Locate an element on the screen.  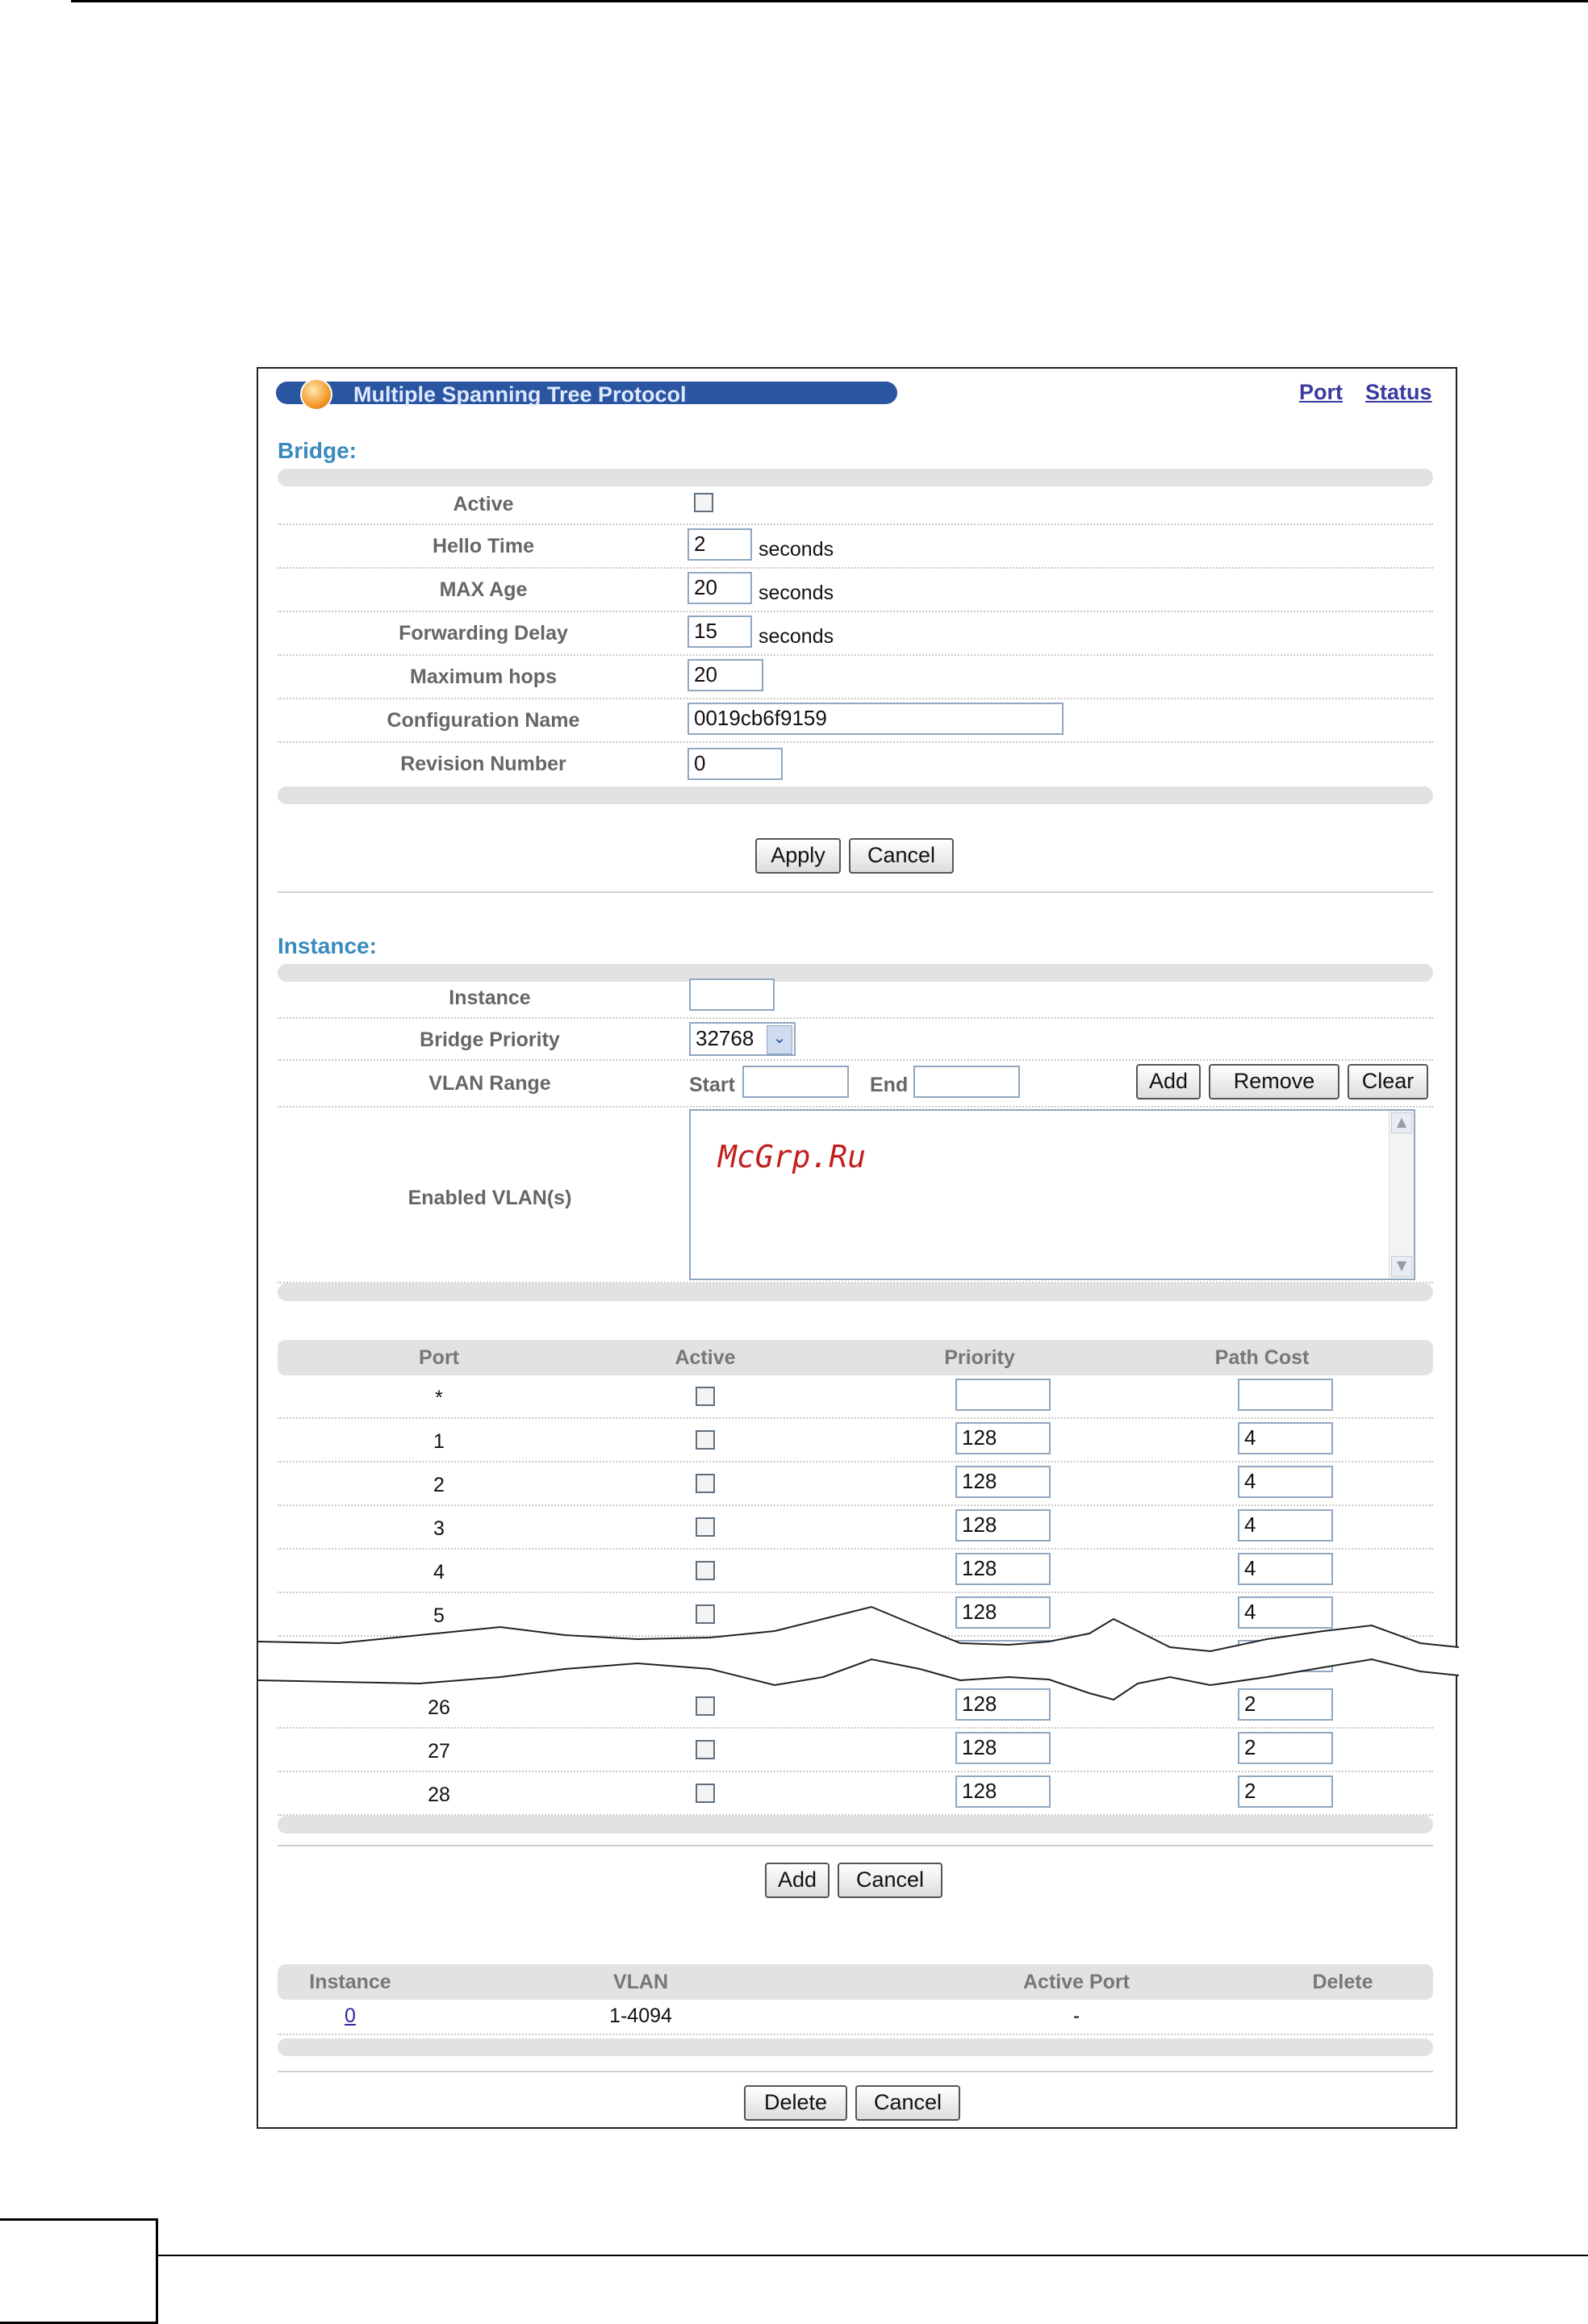
watermark: McGrp.Ru is located at coordinates (792, 1157).